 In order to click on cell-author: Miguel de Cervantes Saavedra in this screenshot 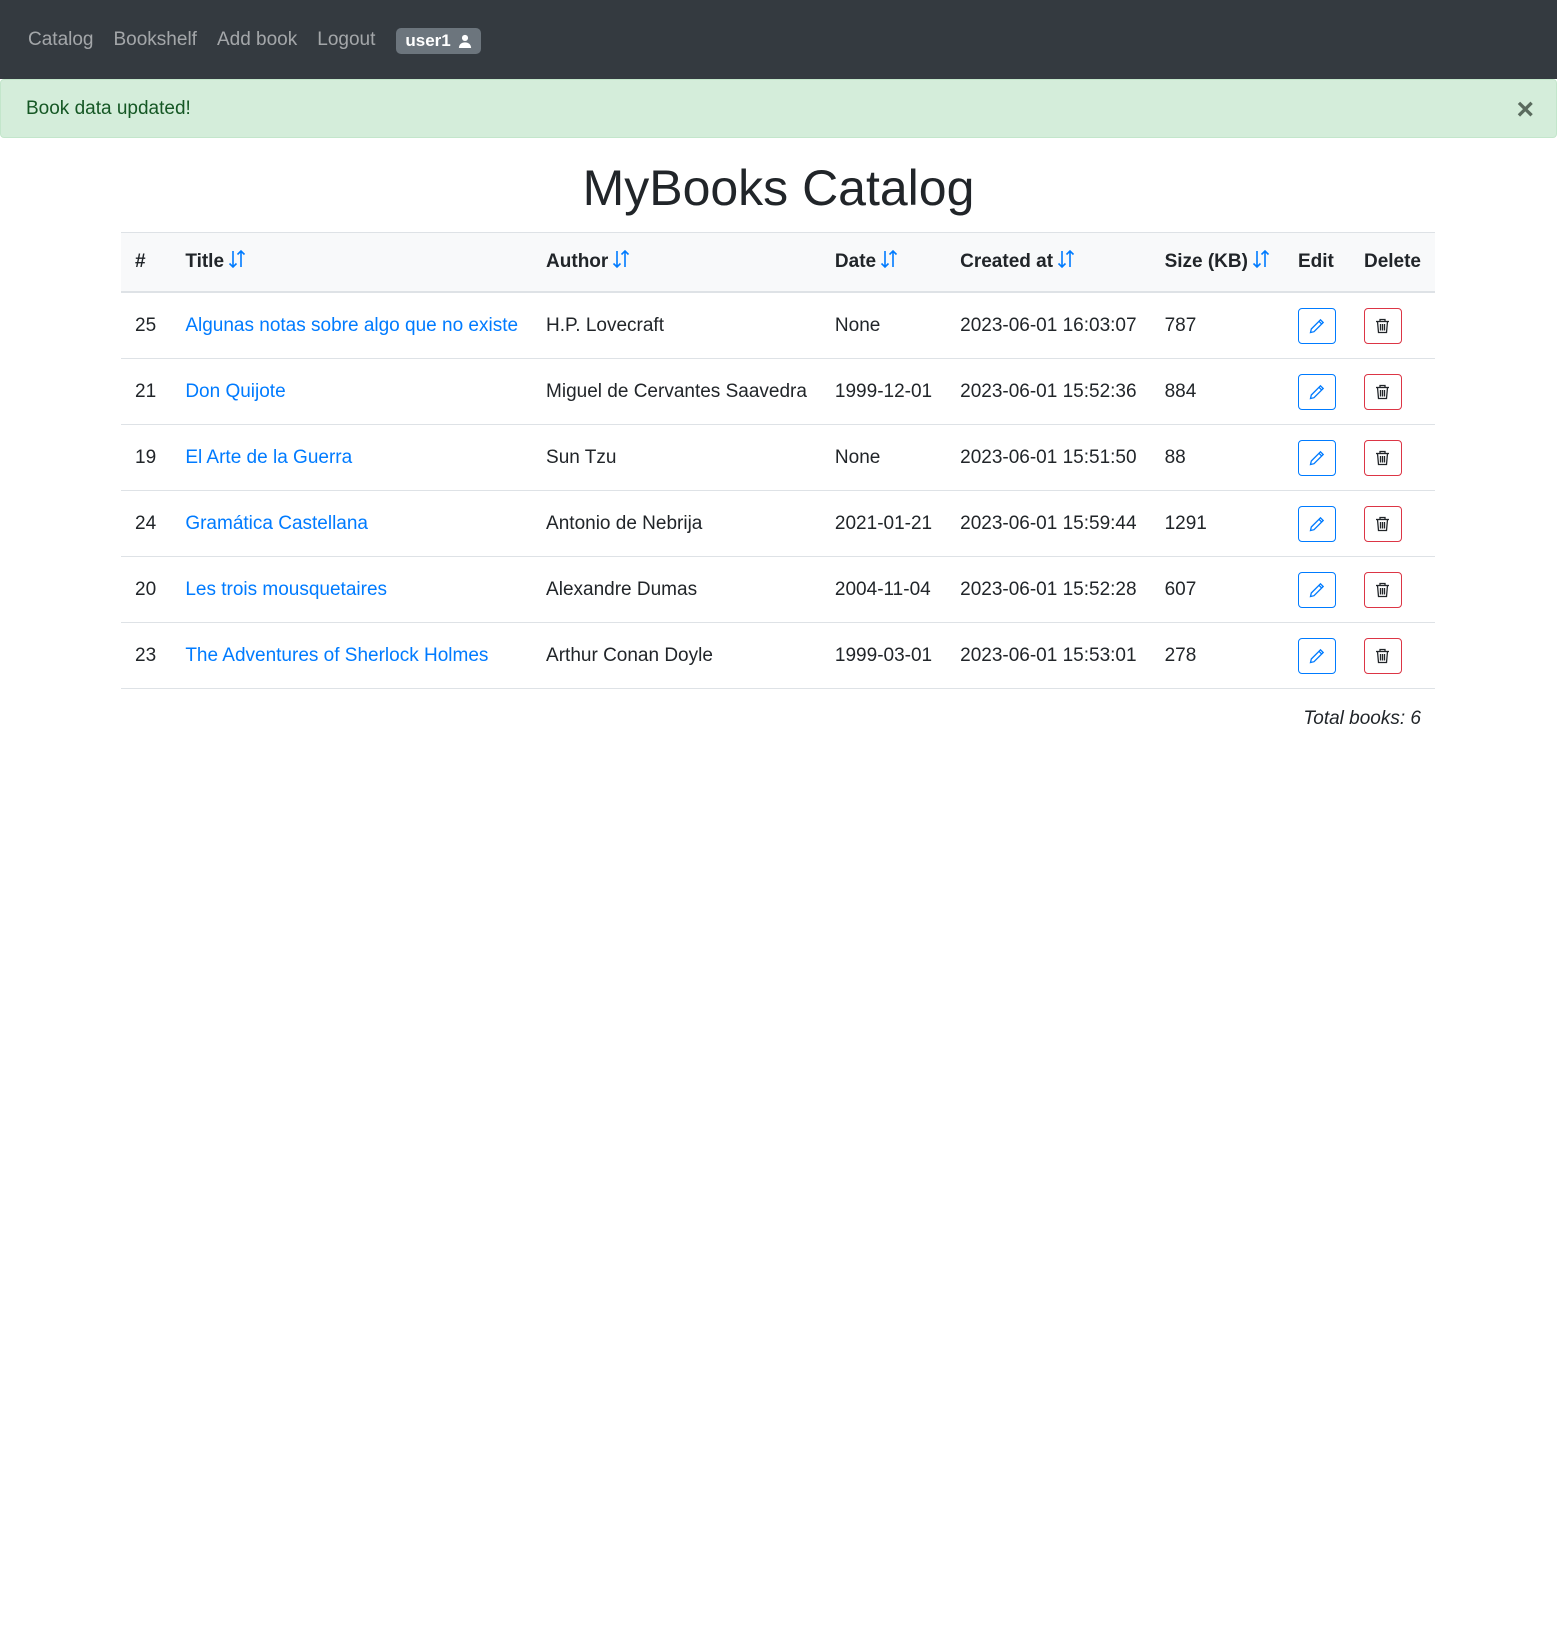, I will do `click(676, 391)`.